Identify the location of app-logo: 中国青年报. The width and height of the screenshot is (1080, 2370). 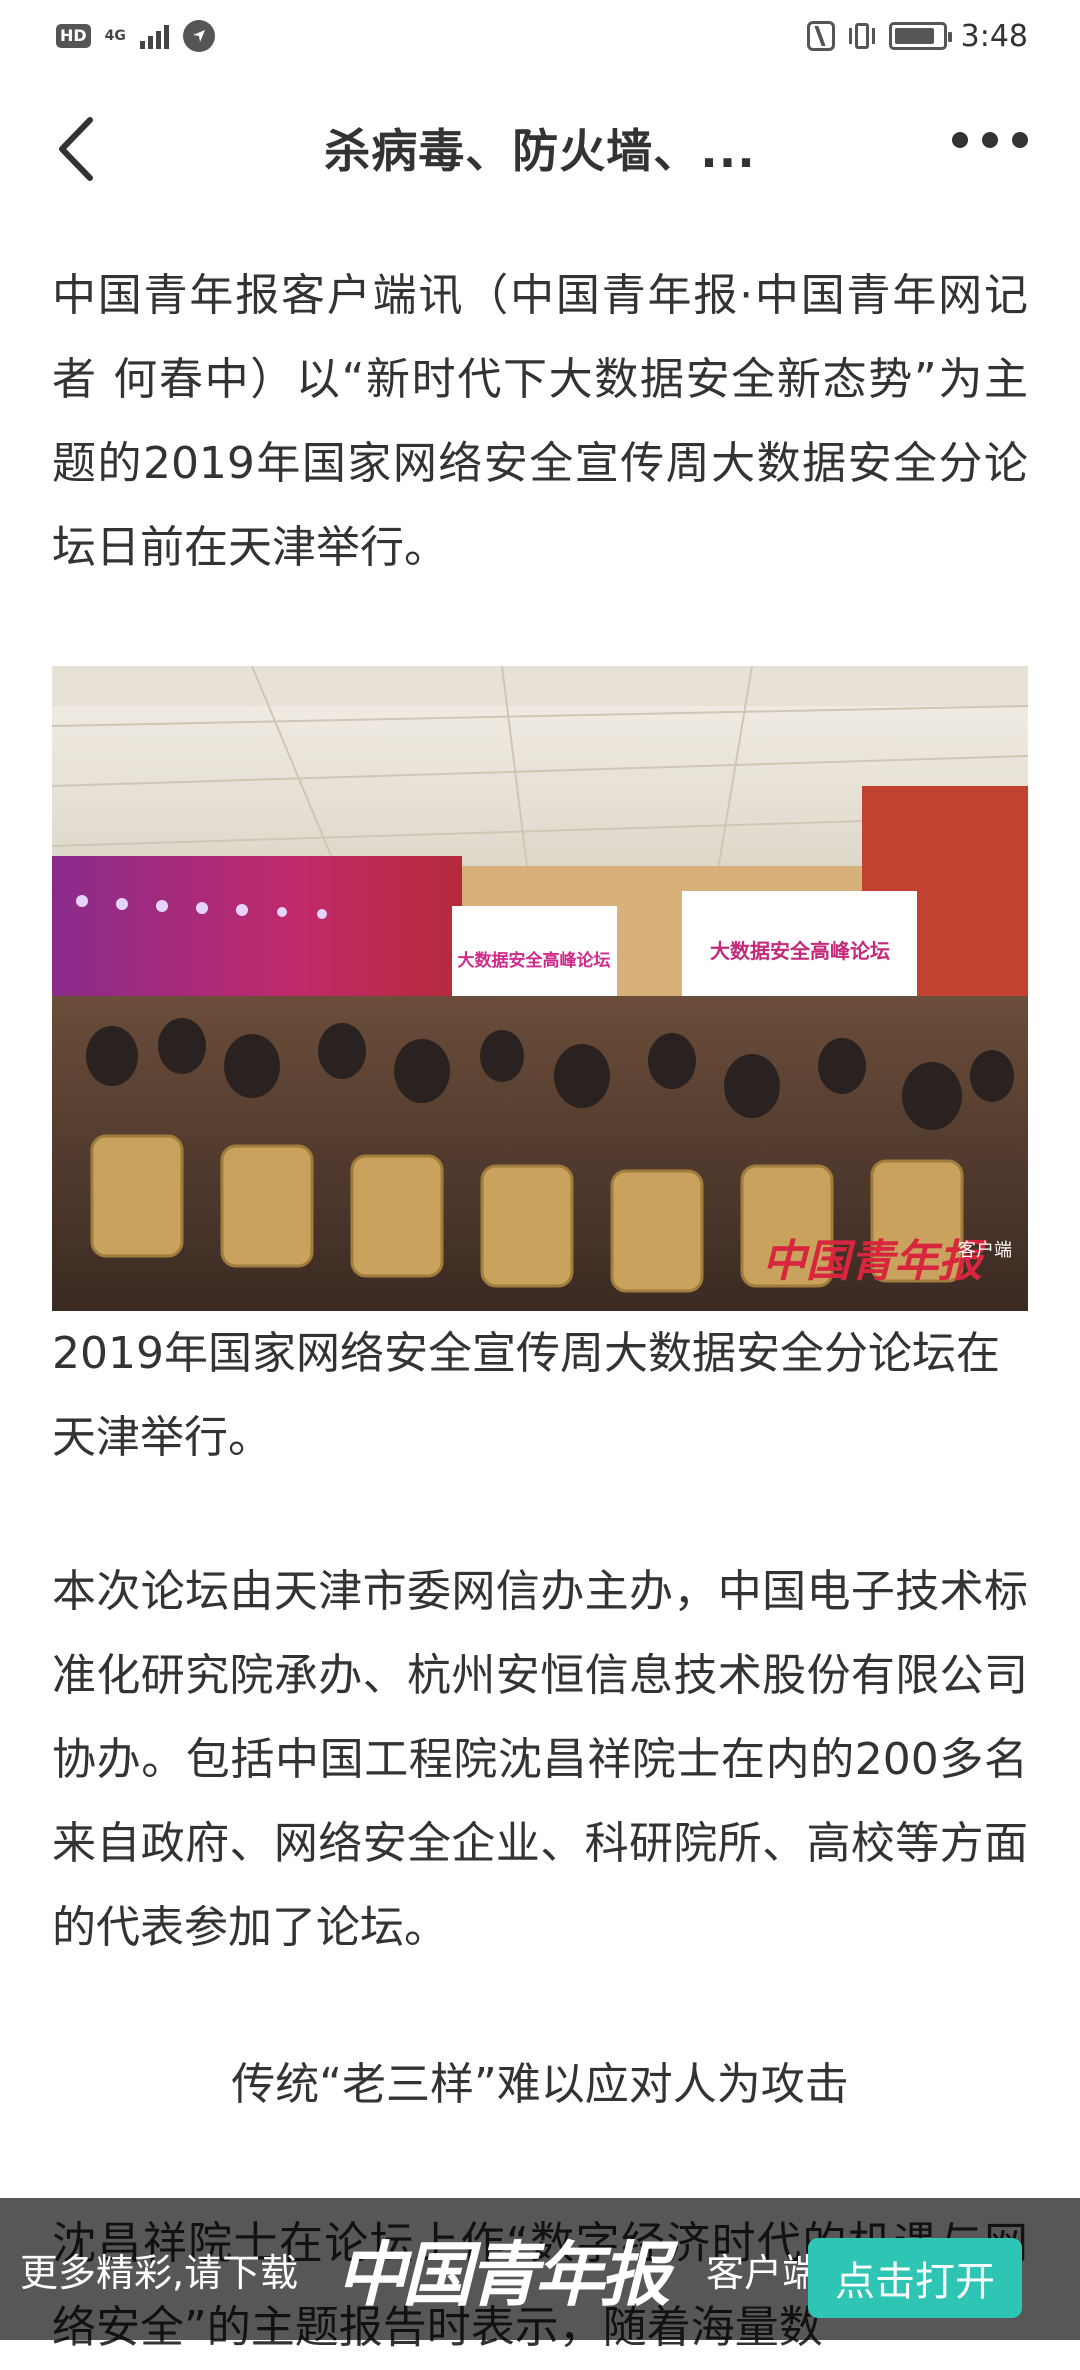
(503, 2274).